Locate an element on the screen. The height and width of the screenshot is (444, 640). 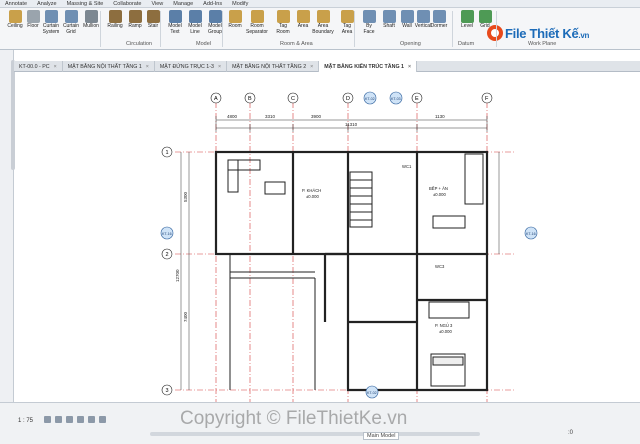
railing-icon is located at coordinates (115, 16).